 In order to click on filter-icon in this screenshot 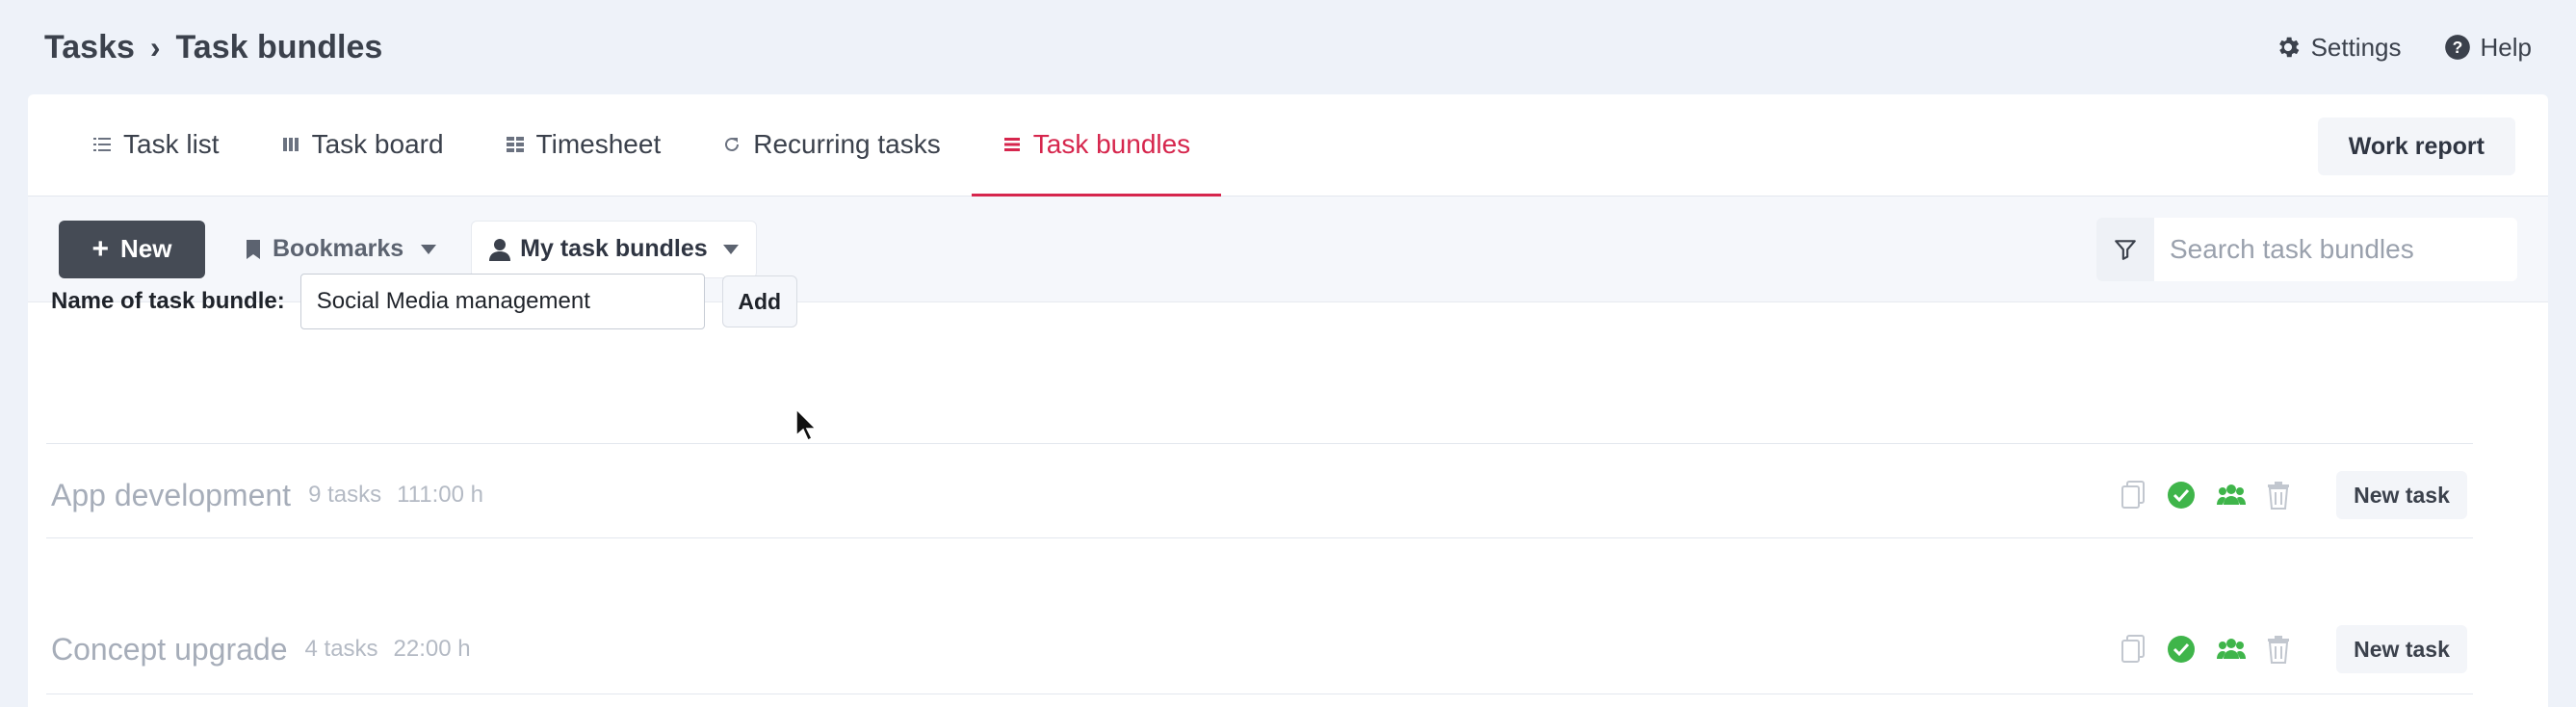, I will do `click(2125, 250)`.